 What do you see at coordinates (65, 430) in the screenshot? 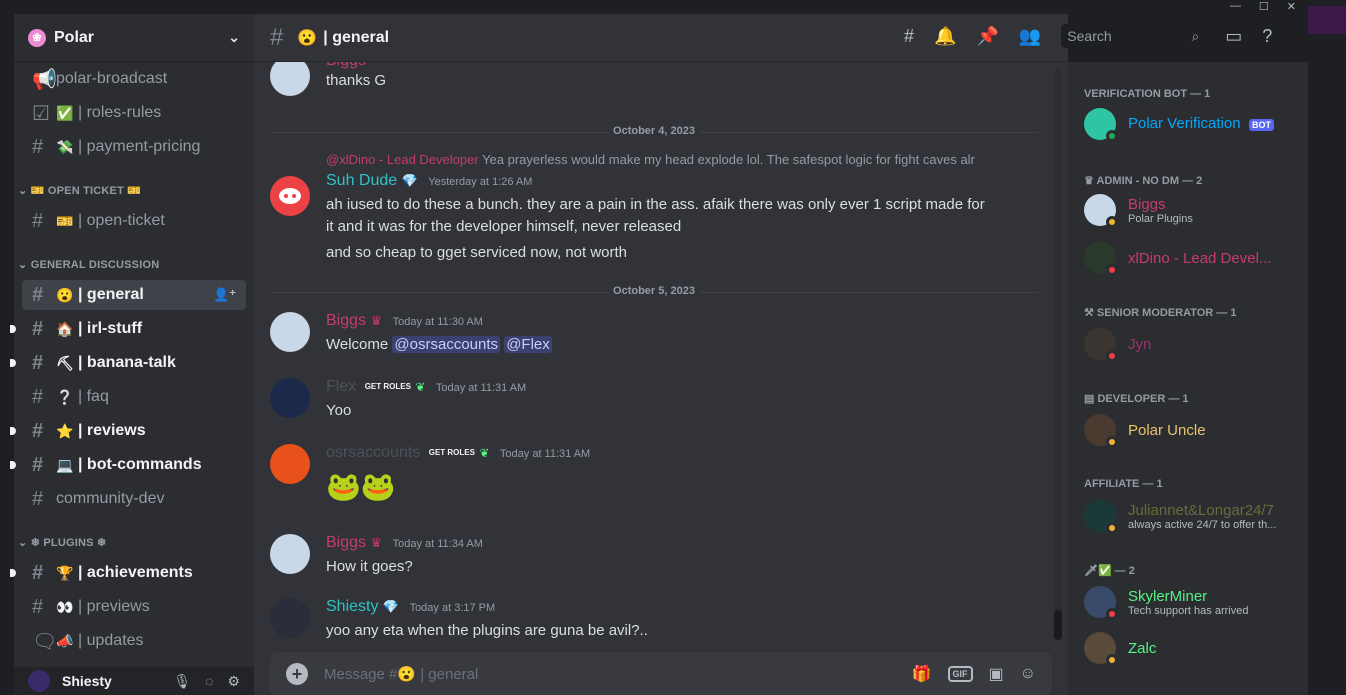
I see `star-emoji-icon: ⭐` at bounding box center [65, 430].